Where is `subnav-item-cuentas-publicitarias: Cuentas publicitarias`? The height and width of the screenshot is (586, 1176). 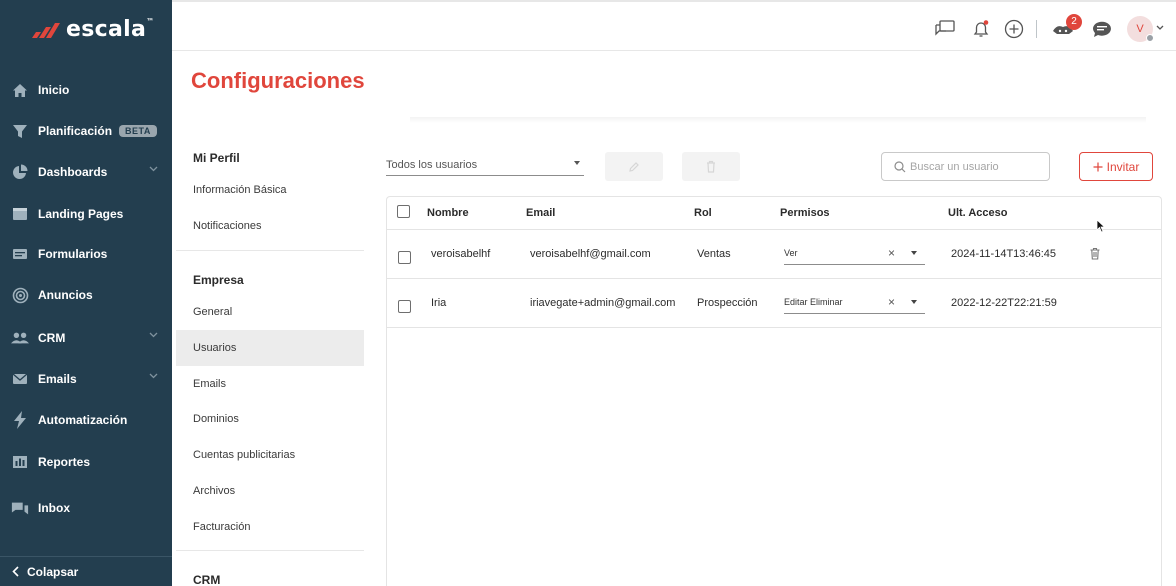 subnav-item-cuentas-publicitarias: Cuentas publicitarias is located at coordinates (270, 455).